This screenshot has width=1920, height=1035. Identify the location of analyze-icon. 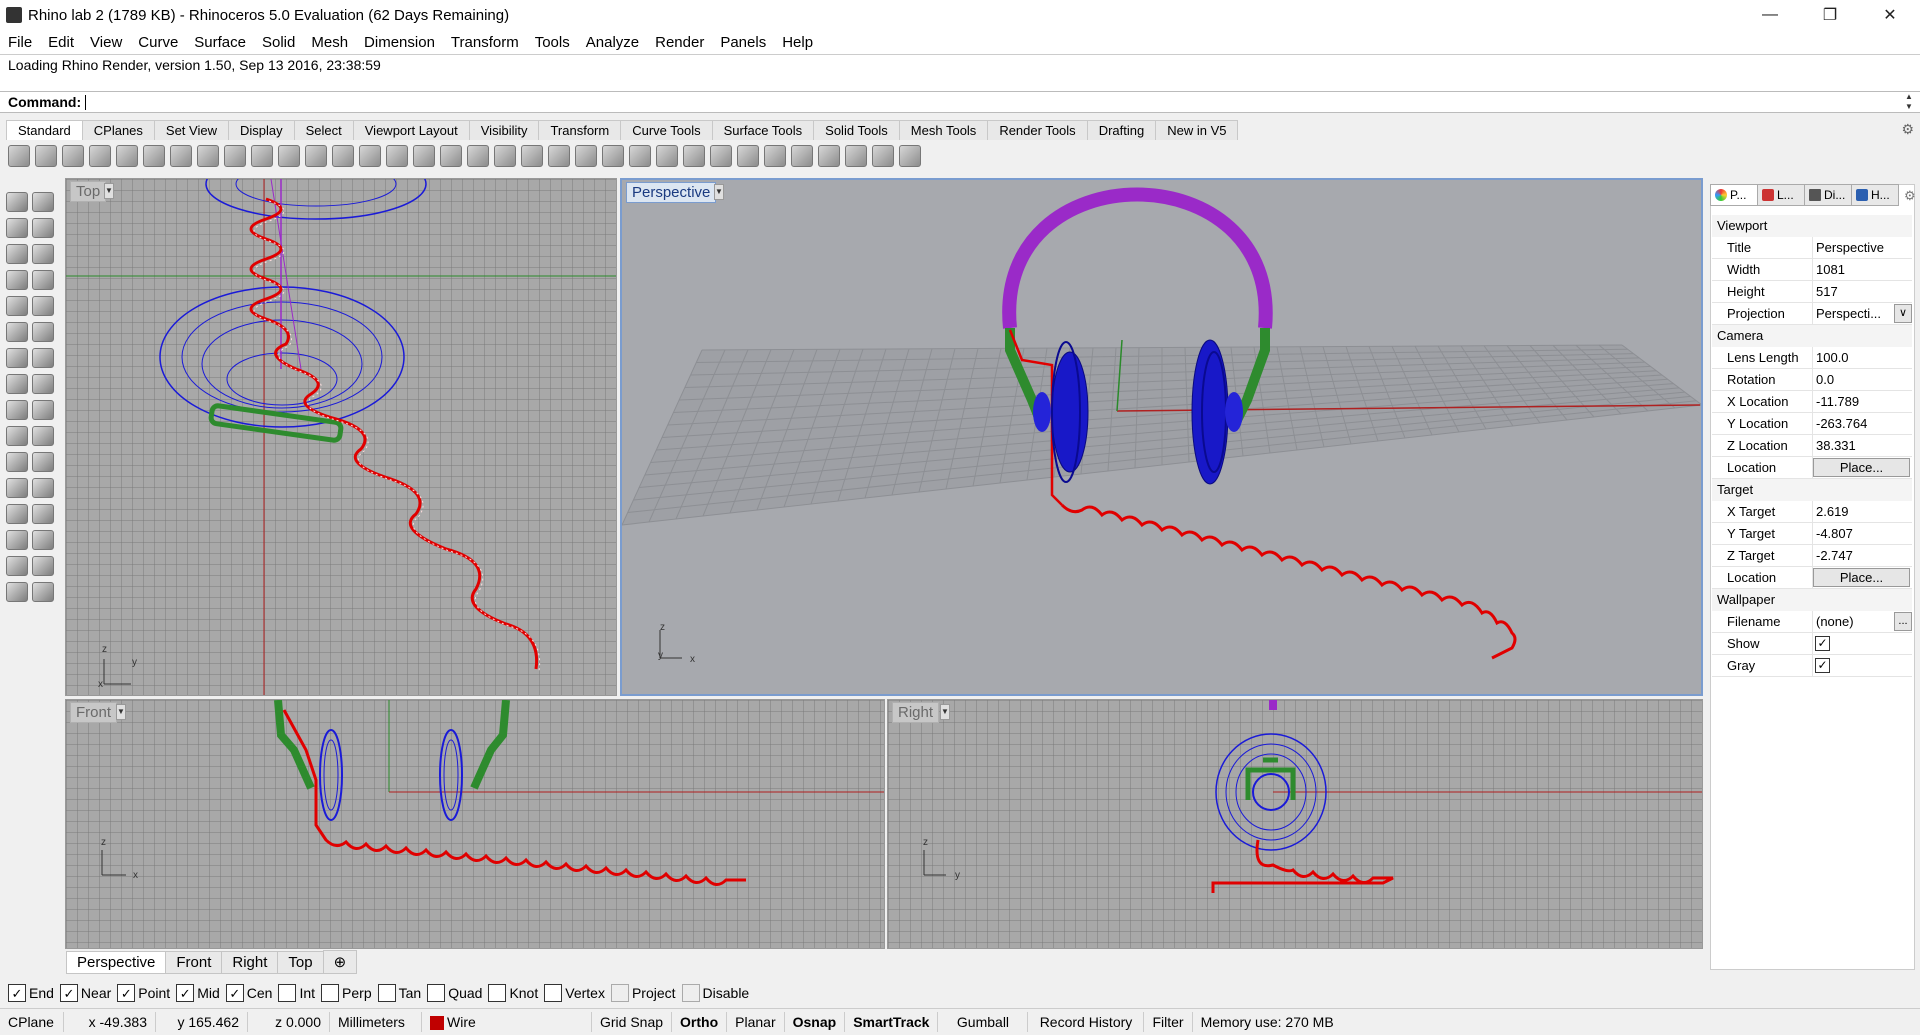
(43, 514).